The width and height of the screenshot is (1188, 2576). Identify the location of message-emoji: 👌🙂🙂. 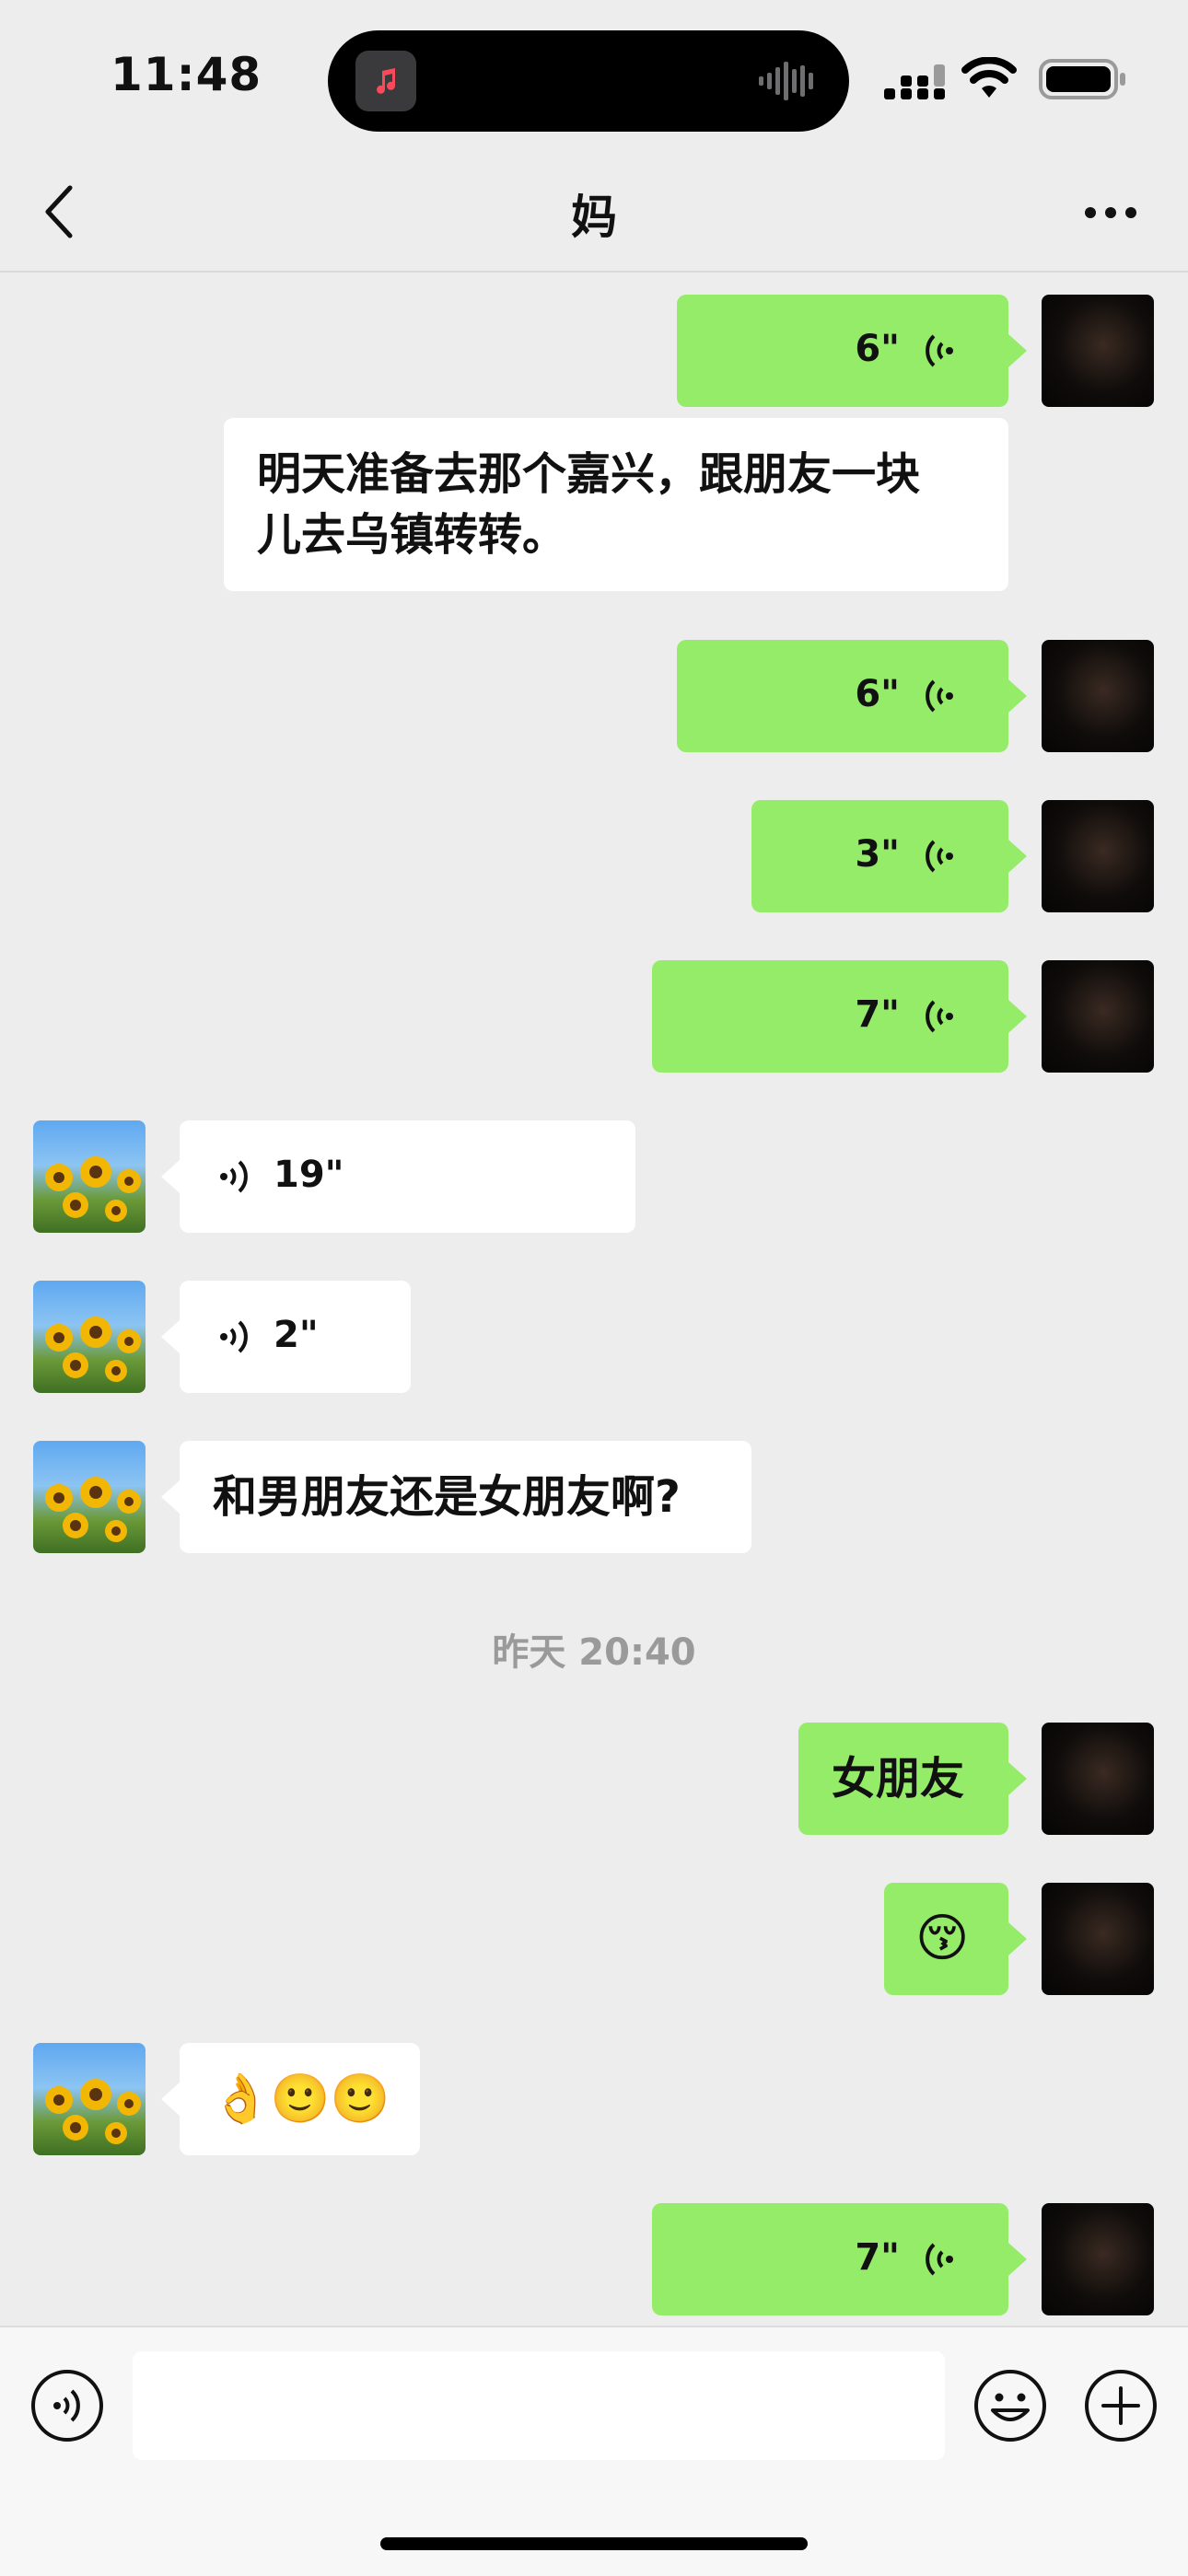
(300, 2099).